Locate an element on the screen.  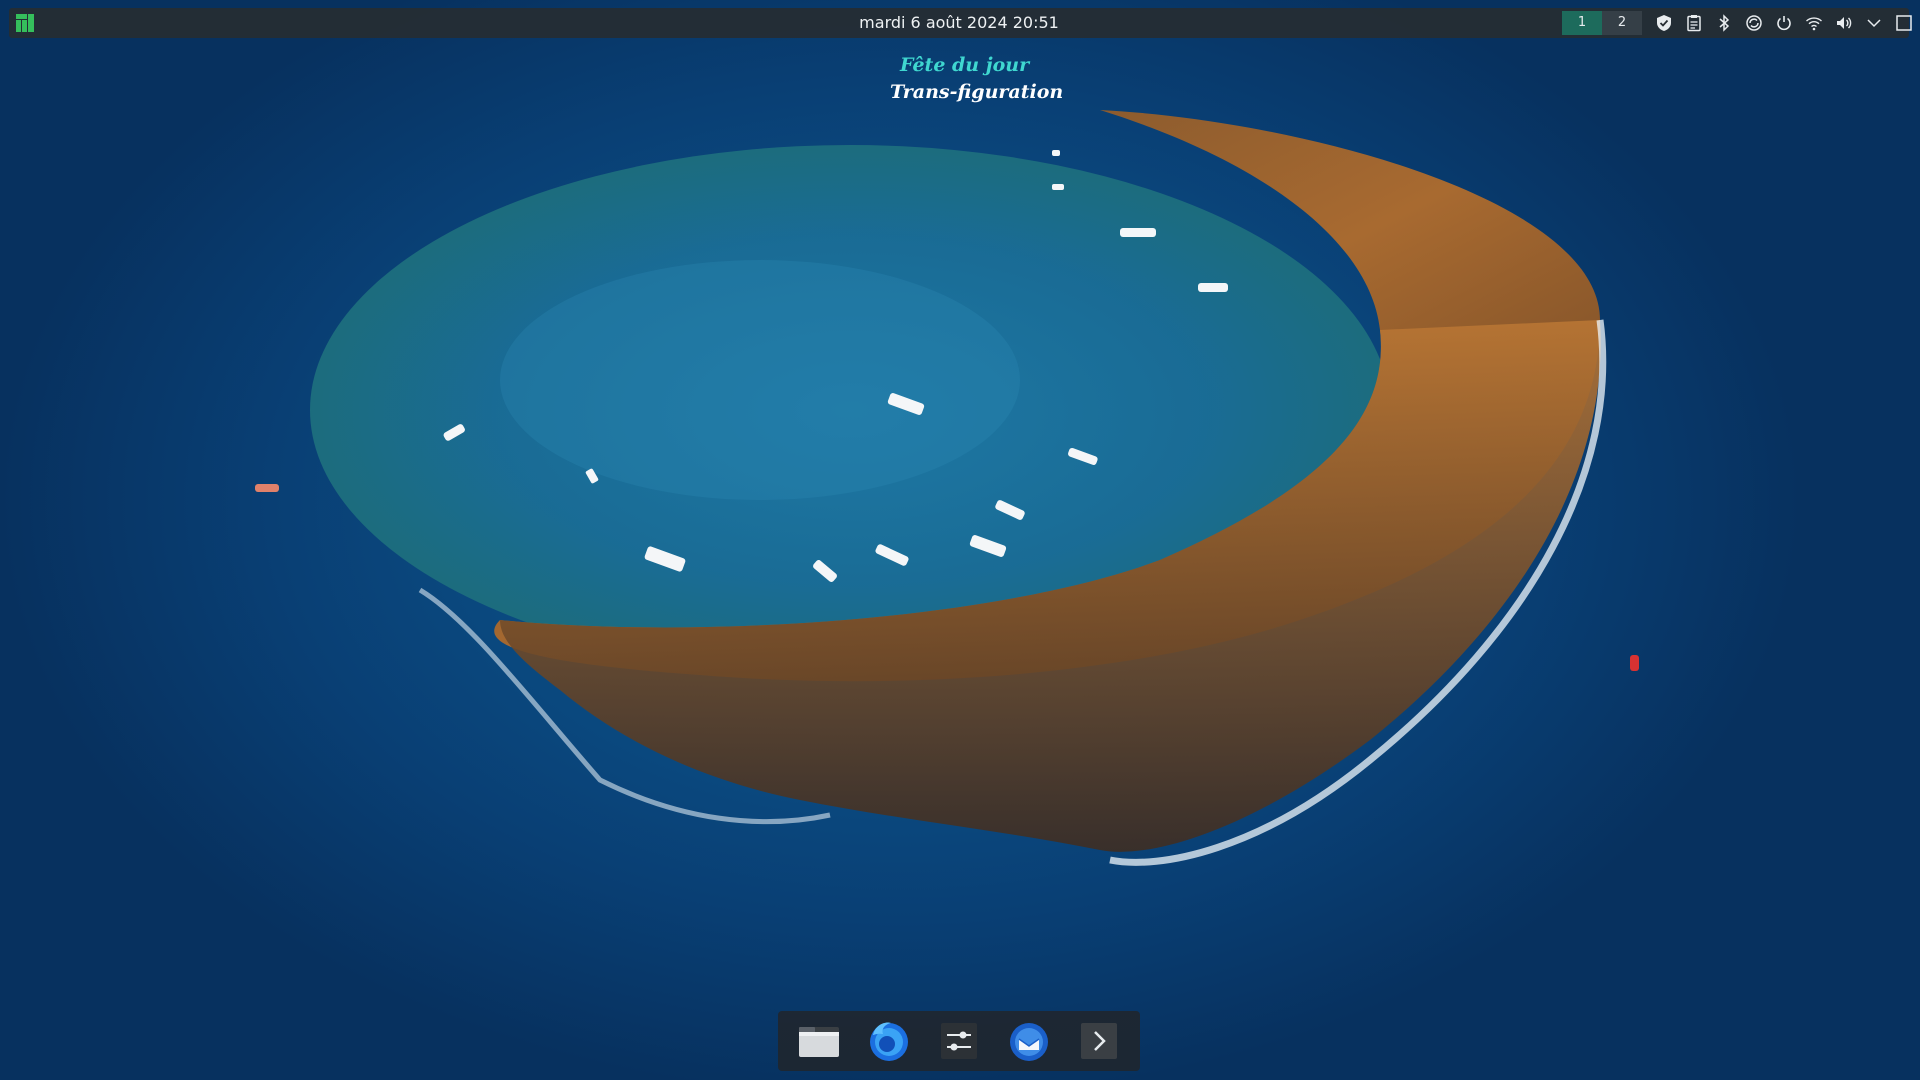
power-icon is located at coordinates (1784, 23).